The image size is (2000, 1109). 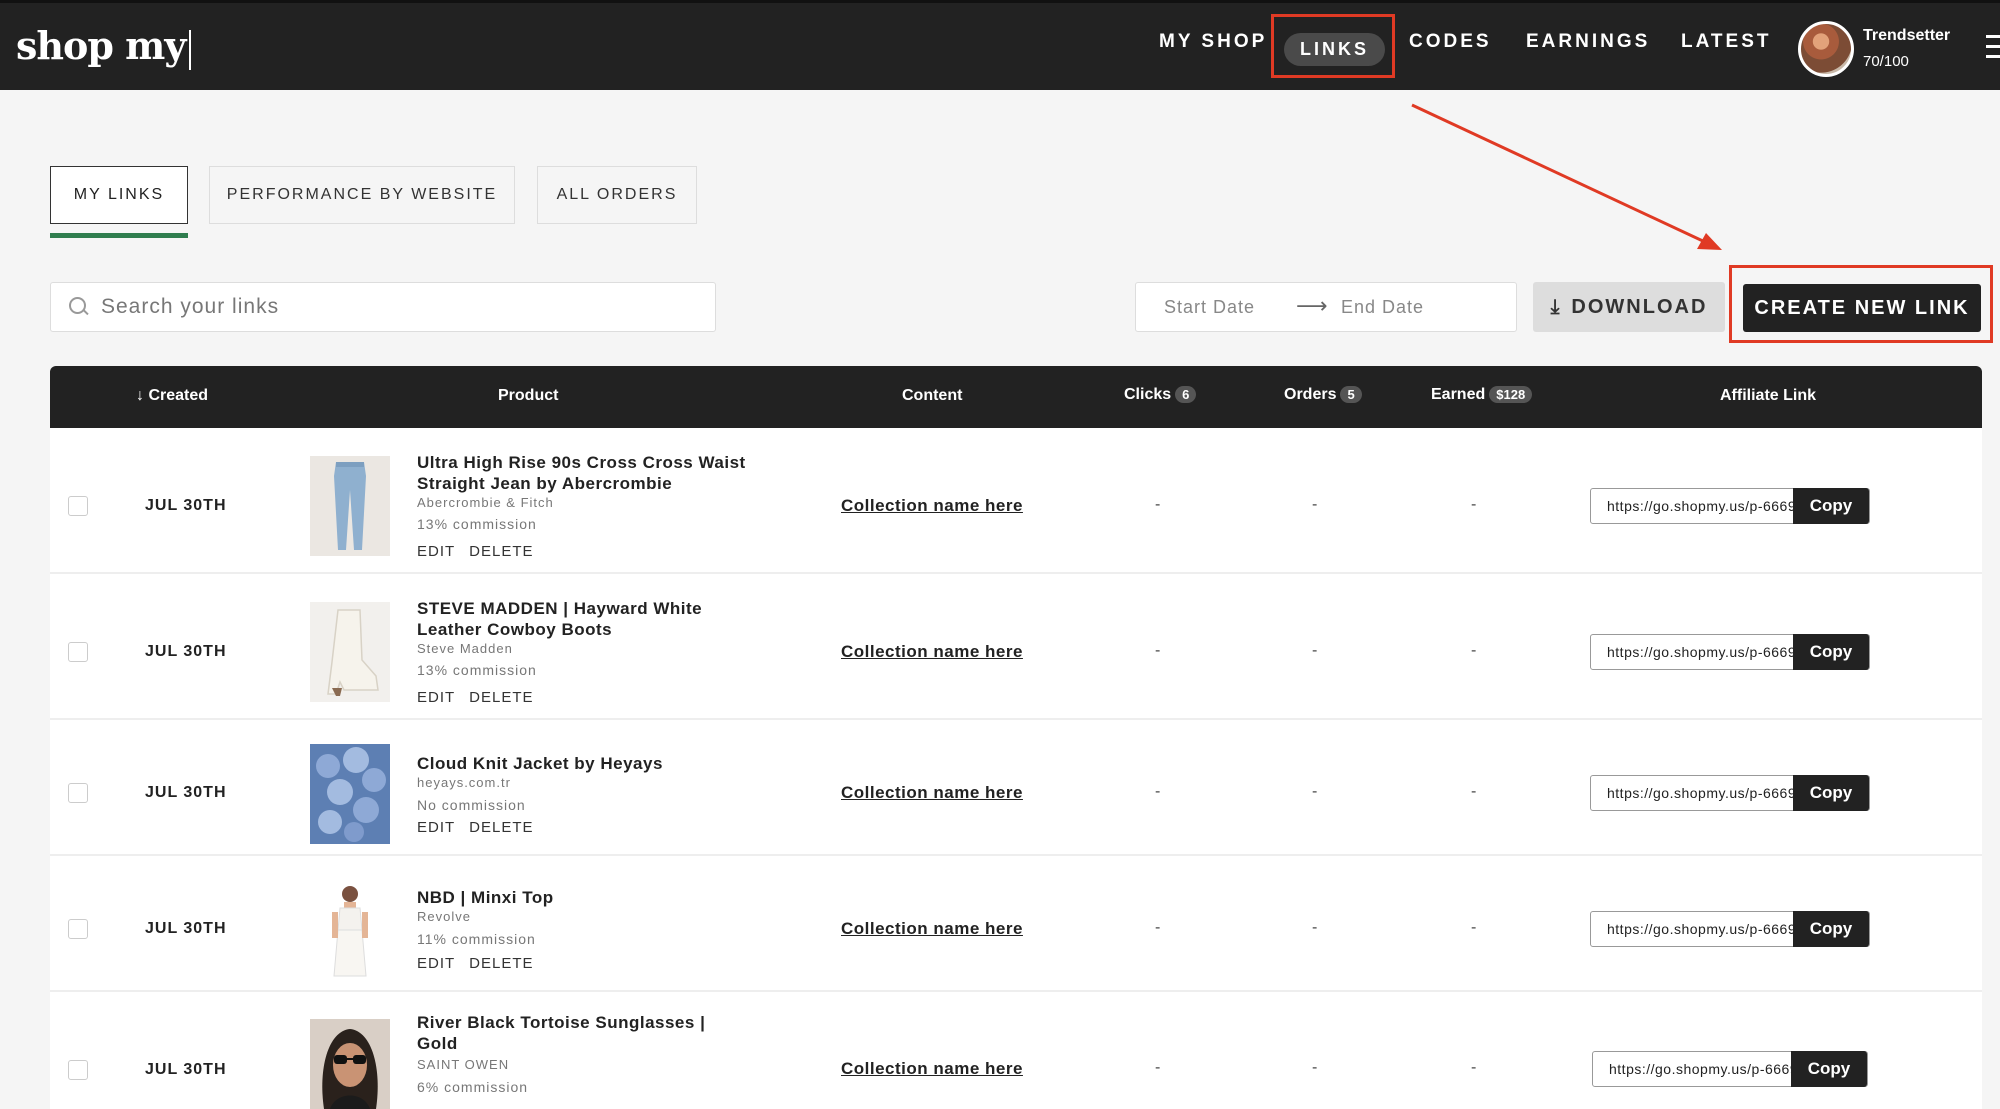 I want to click on product-name: NBD | Minxi Top, so click(x=582, y=897).